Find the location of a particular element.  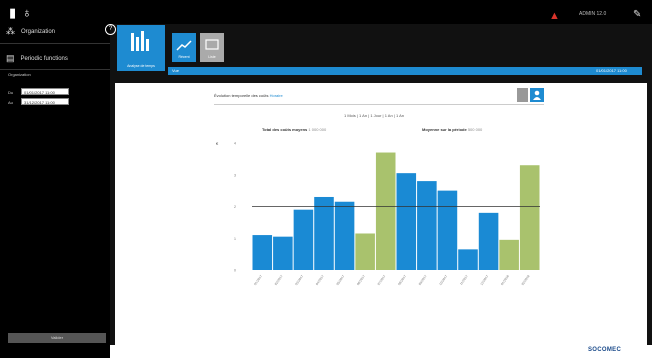

period-label: 01/01/2017 11:00 is located at coordinates (611, 70).